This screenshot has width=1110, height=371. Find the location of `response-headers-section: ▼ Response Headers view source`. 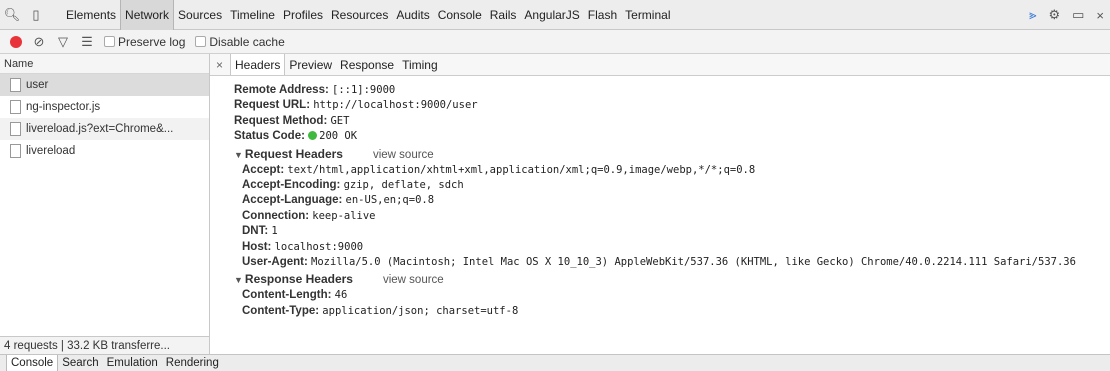

response-headers-section: ▼ Response Headers view source is located at coordinates (672, 279).